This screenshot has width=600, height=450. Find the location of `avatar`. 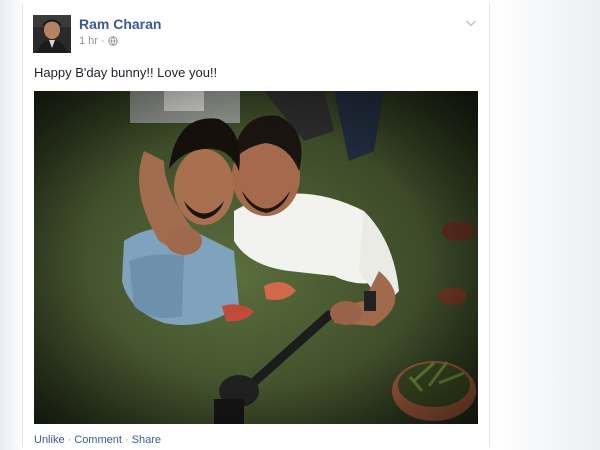

avatar is located at coordinates (52, 34).